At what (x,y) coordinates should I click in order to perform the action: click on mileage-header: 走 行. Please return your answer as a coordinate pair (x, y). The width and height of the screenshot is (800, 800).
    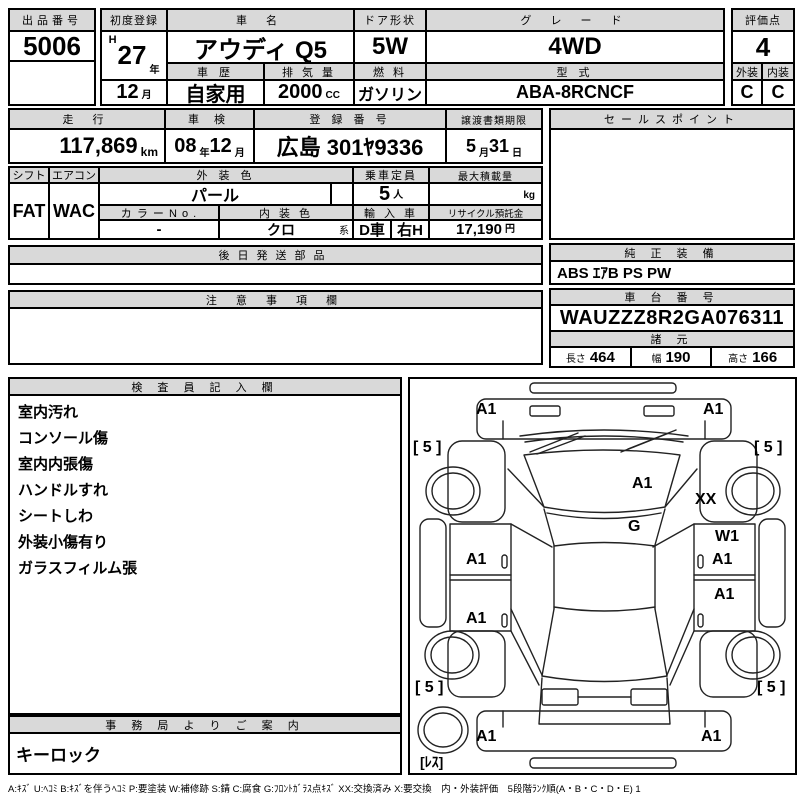
    Looking at the image, I should click on (88, 120).